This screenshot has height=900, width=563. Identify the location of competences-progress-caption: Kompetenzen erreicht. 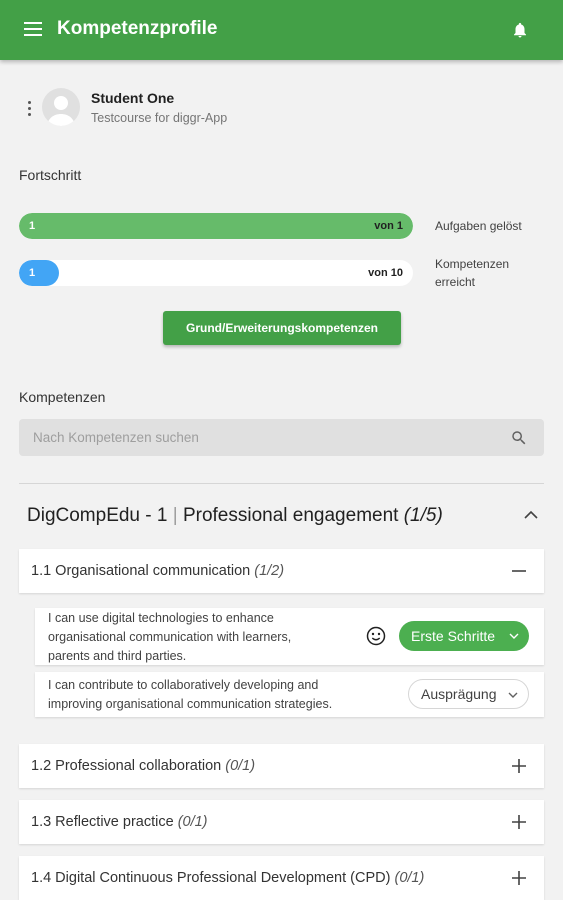
(472, 273).